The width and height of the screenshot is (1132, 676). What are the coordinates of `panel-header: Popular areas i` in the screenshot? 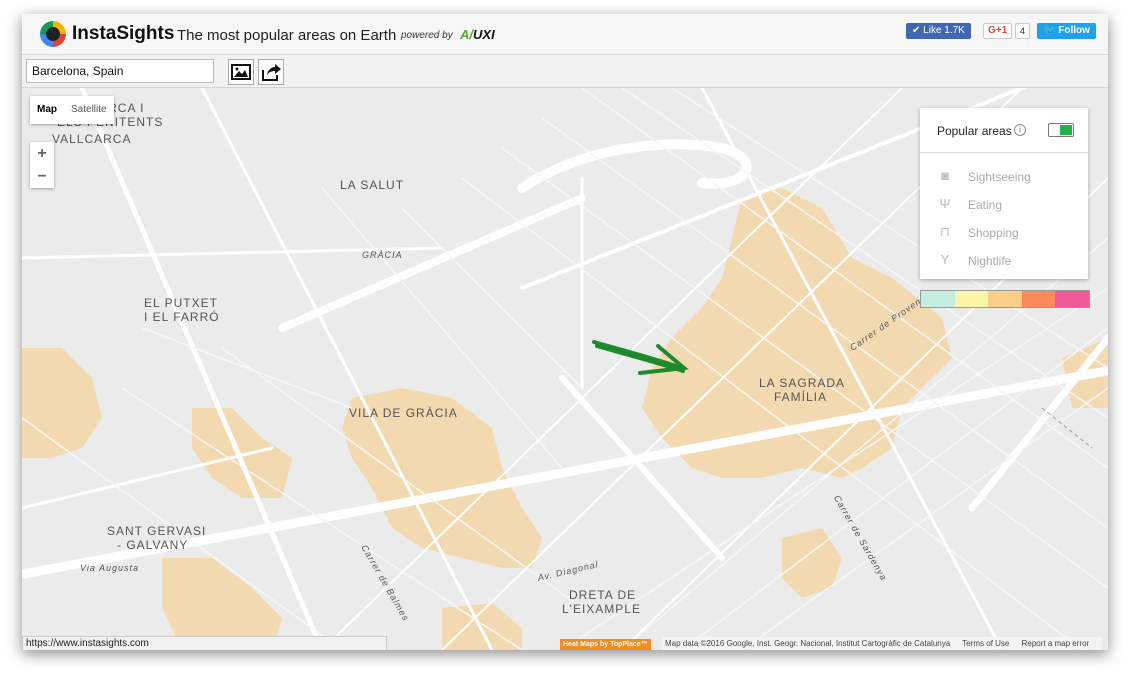 It's located at (1004, 130).